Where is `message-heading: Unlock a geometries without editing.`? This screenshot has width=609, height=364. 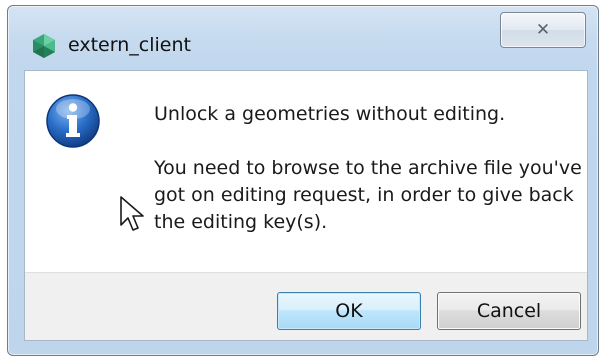 message-heading: Unlock a geometries without editing. is located at coordinates (330, 114).